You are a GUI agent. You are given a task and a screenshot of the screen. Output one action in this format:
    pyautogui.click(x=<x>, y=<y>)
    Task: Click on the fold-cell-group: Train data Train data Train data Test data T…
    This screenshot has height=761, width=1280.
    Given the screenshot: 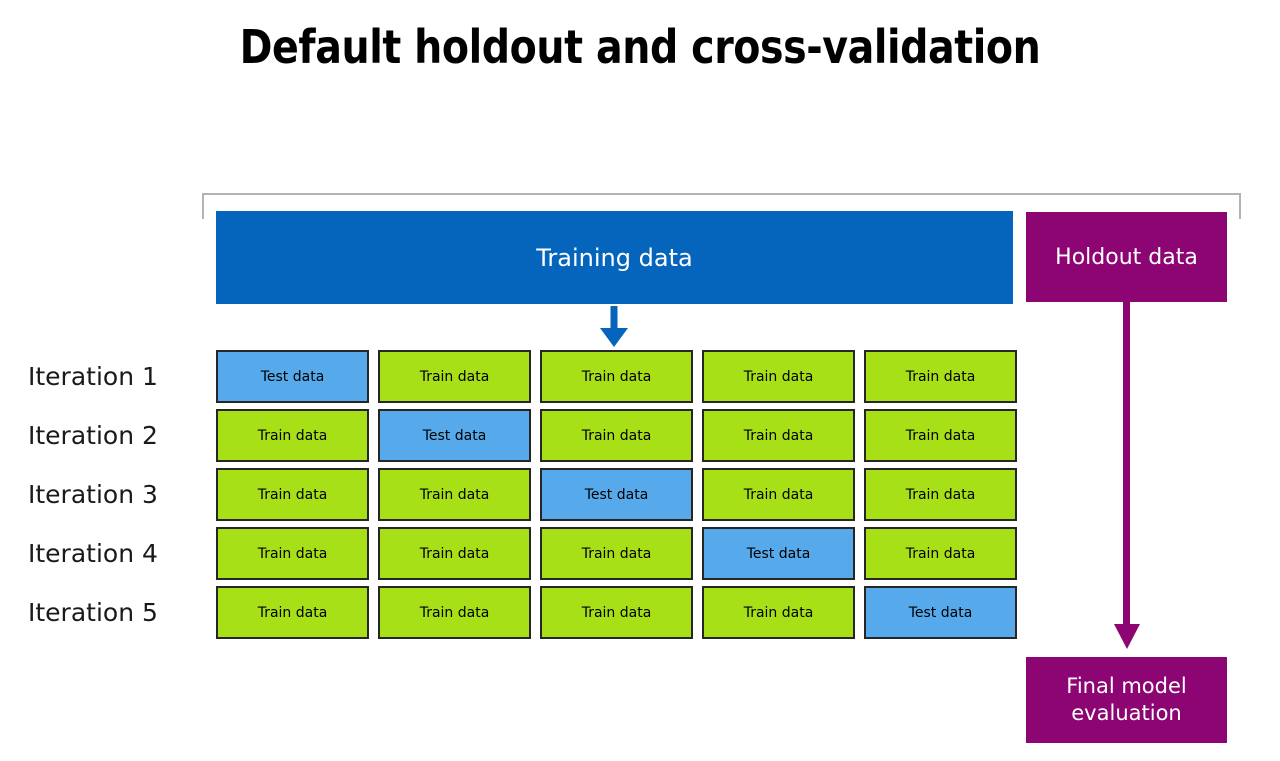 What is the action you would take?
    pyautogui.click(x=616, y=553)
    